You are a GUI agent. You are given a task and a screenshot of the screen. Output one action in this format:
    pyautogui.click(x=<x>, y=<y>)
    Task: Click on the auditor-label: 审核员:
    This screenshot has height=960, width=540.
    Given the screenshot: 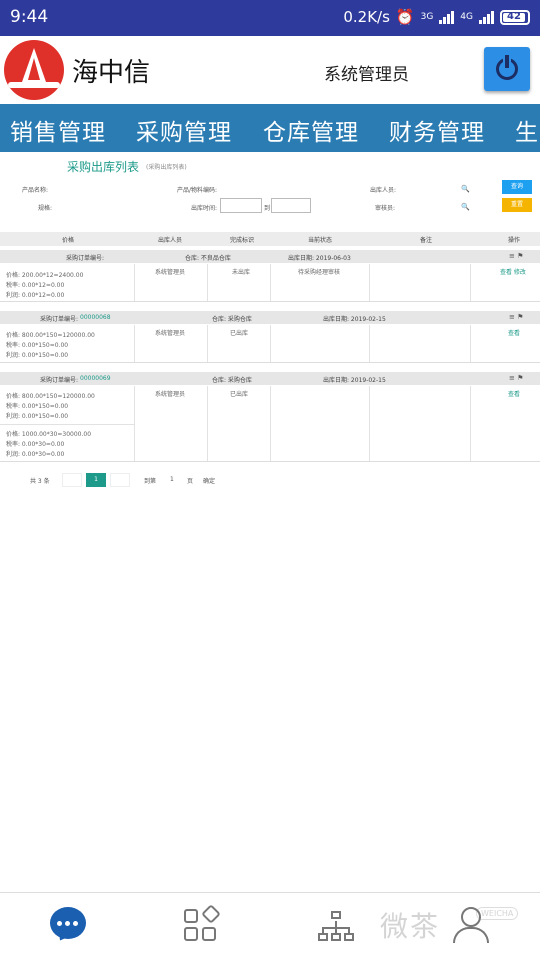 What is the action you would take?
    pyautogui.click(x=385, y=208)
    